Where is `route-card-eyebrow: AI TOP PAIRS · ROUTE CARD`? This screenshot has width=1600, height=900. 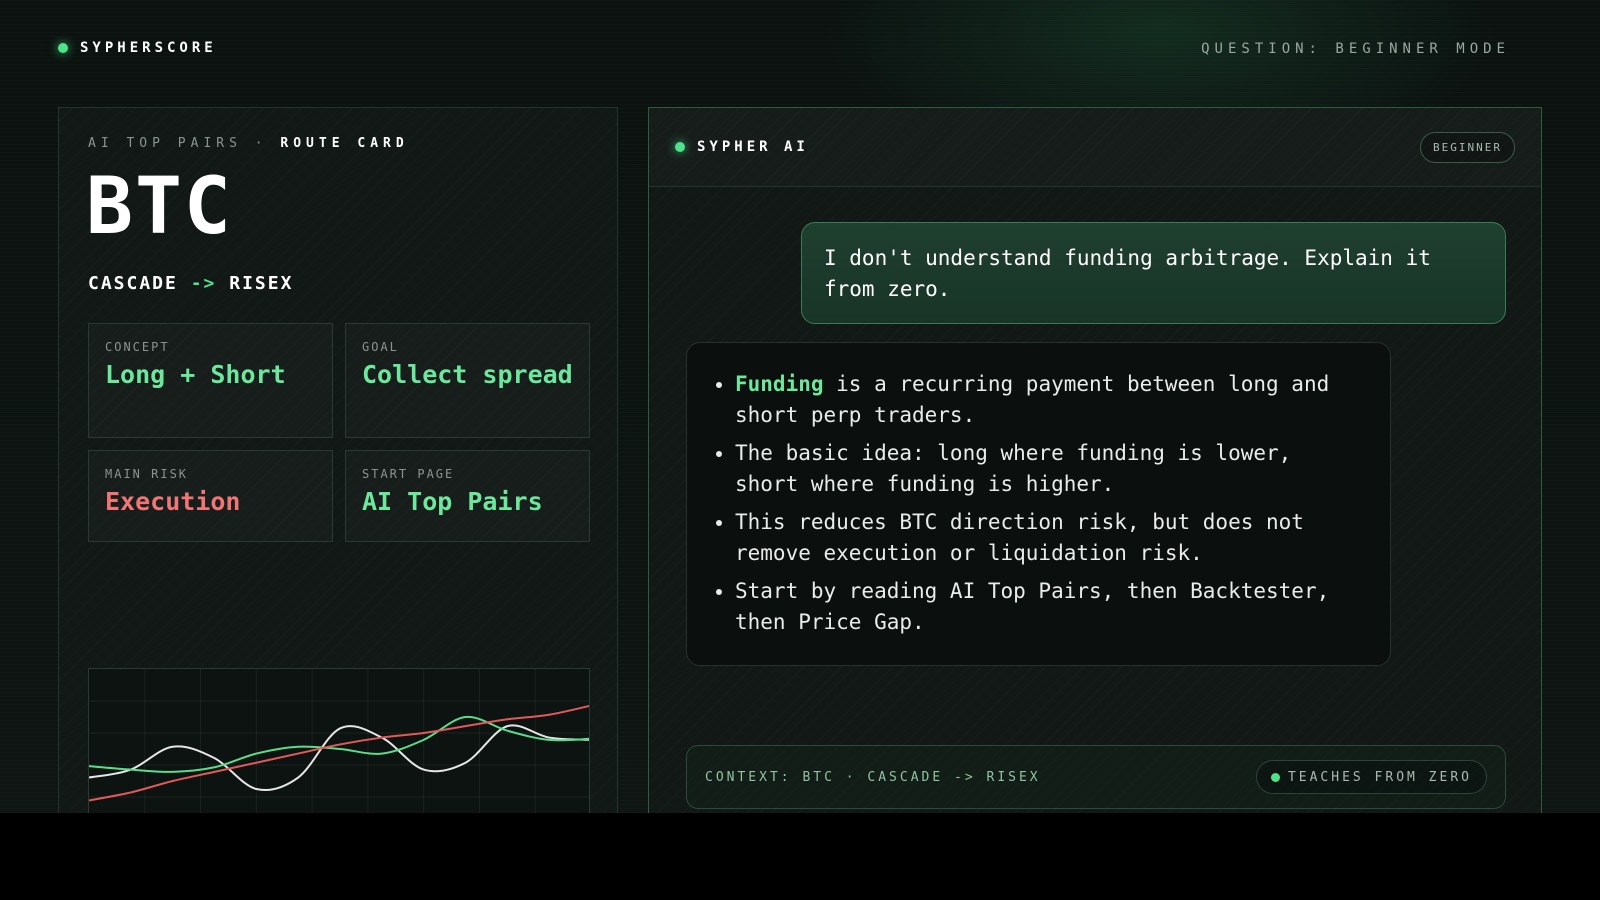
route-card-eyebrow: AI TOP PAIRS · ROUTE CARD is located at coordinates (248, 143).